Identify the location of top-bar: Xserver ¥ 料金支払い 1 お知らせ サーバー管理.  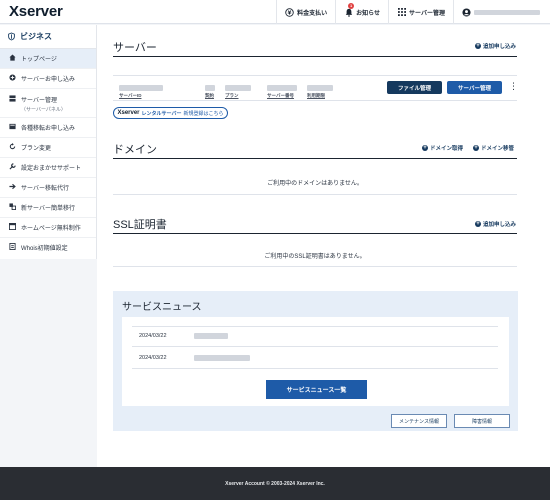
(275, 12).